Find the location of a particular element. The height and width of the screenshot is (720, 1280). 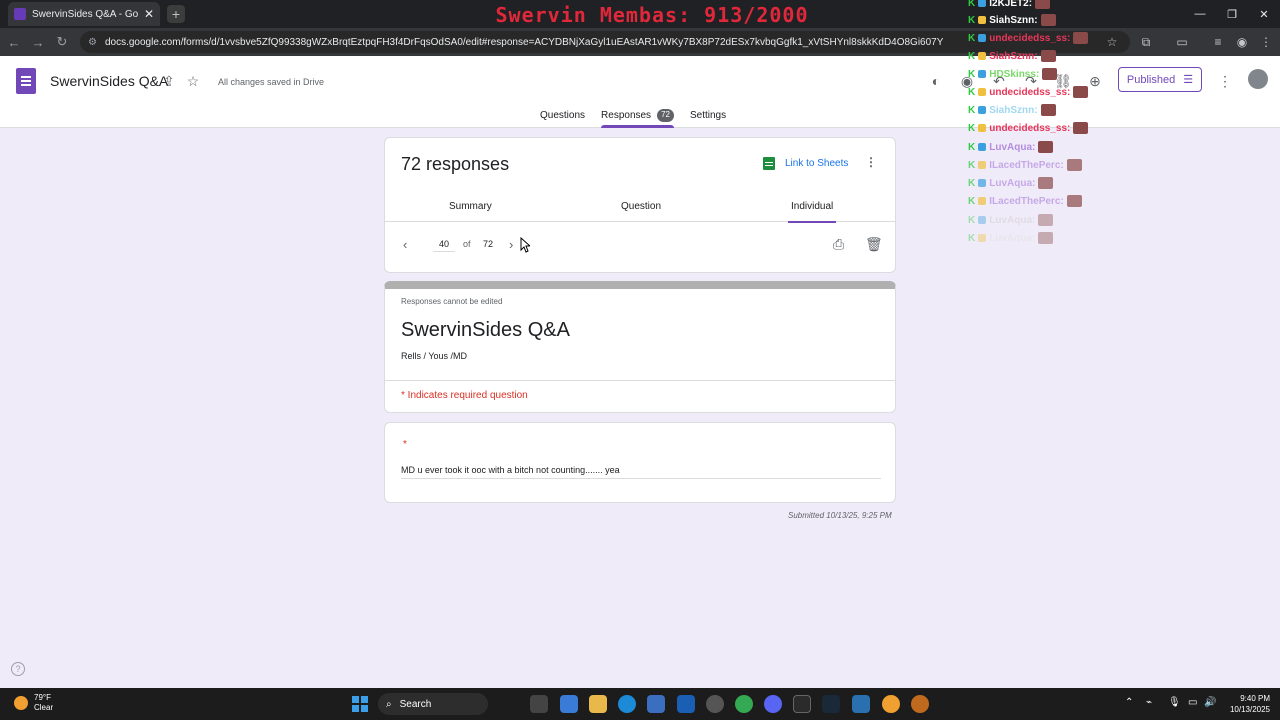

new-tab-button: + is located at coordinates (176, 14).